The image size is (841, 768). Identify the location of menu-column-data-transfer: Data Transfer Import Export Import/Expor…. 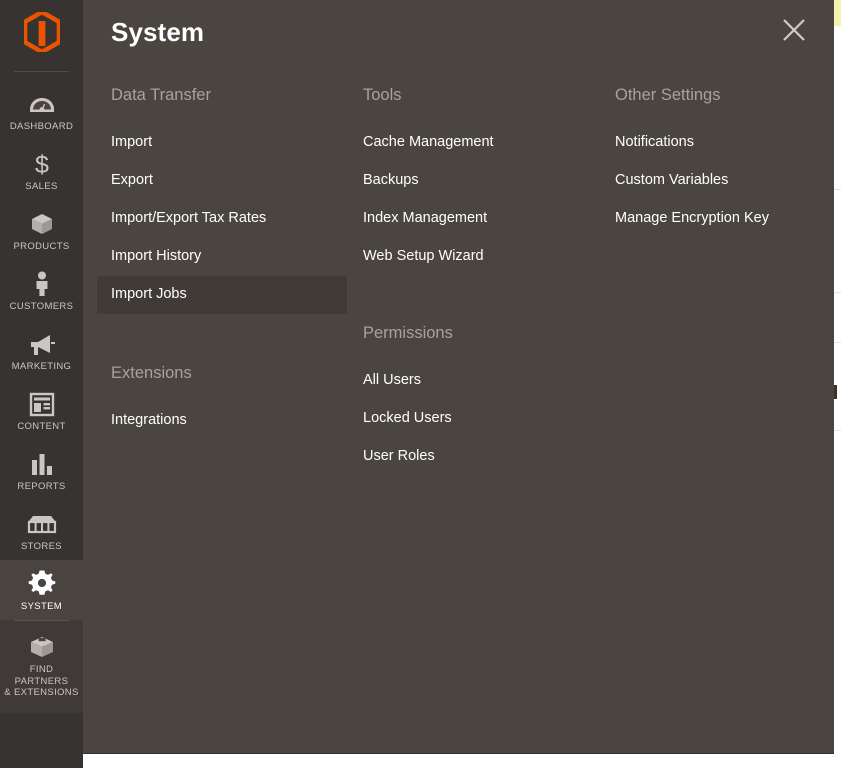
(222, 263).